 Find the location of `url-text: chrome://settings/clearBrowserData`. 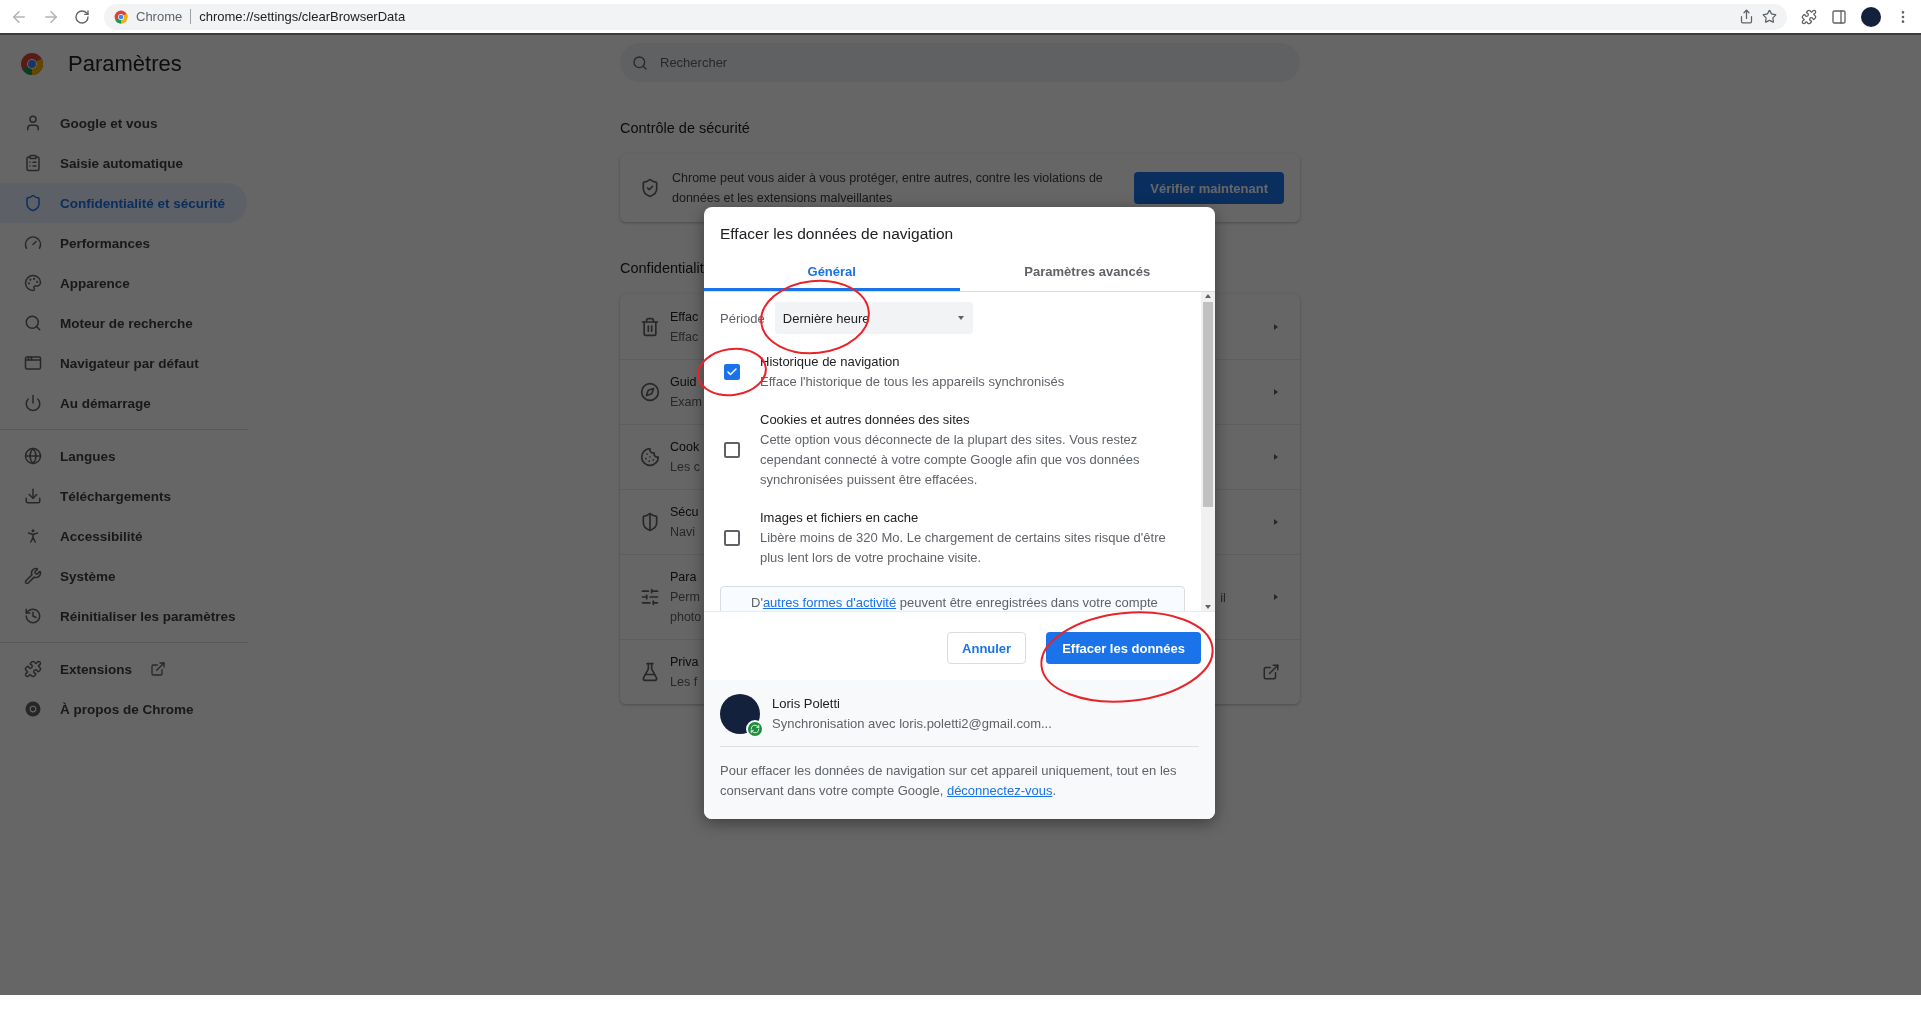

url-text: chrome://settings/clearBrowserData is located at coordinates (302, 16).